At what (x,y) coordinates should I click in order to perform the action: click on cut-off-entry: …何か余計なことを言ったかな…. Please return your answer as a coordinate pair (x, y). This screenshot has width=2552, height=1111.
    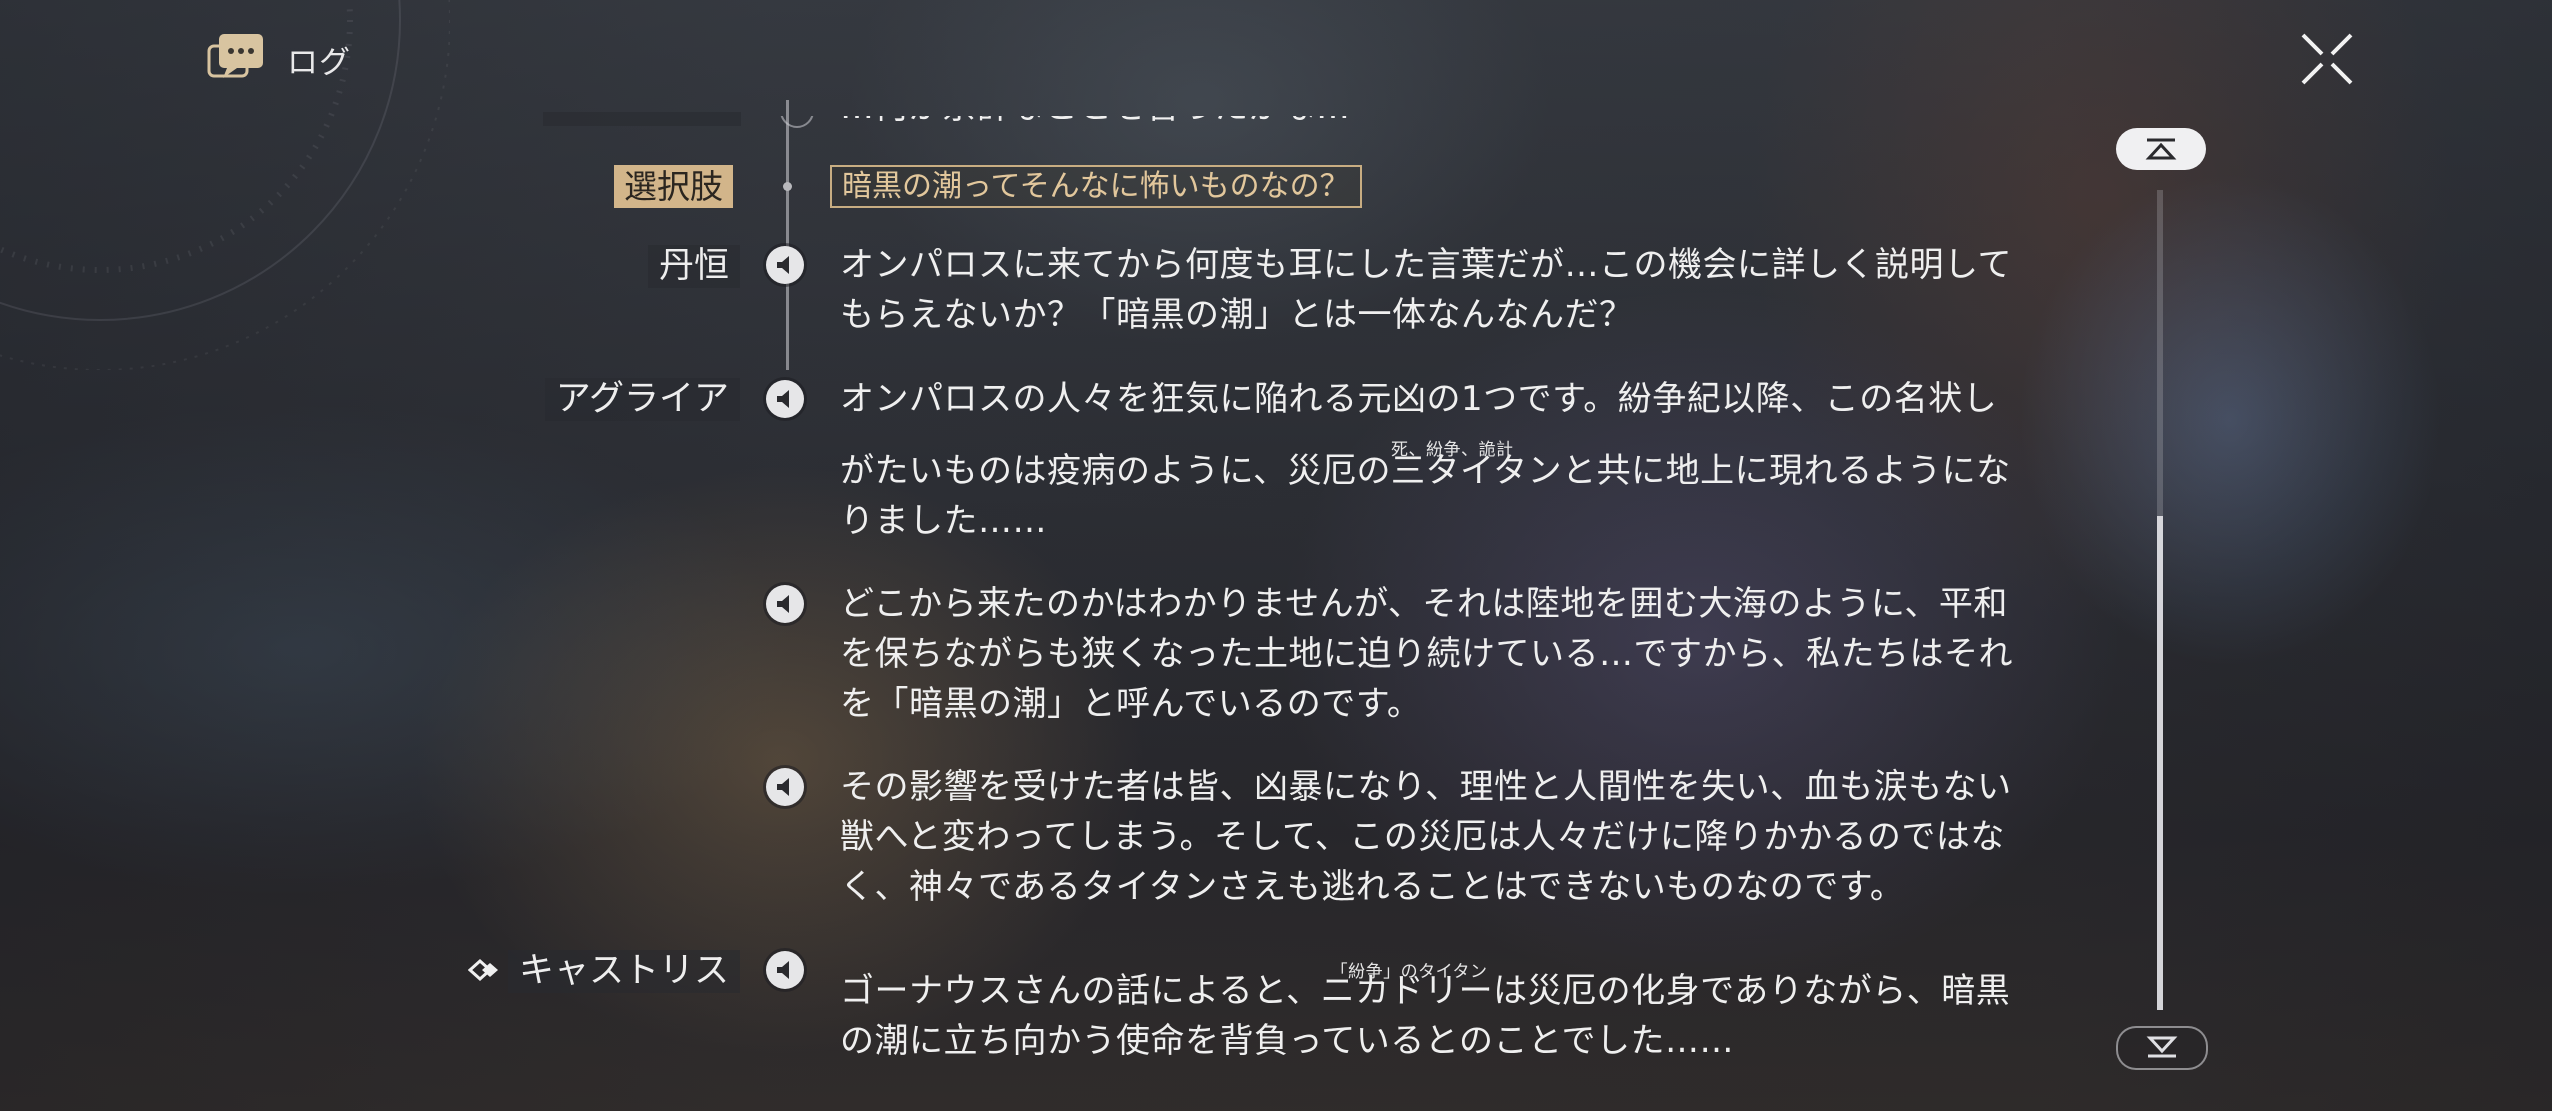
    Looking at the image, I should click on (1305, 123).